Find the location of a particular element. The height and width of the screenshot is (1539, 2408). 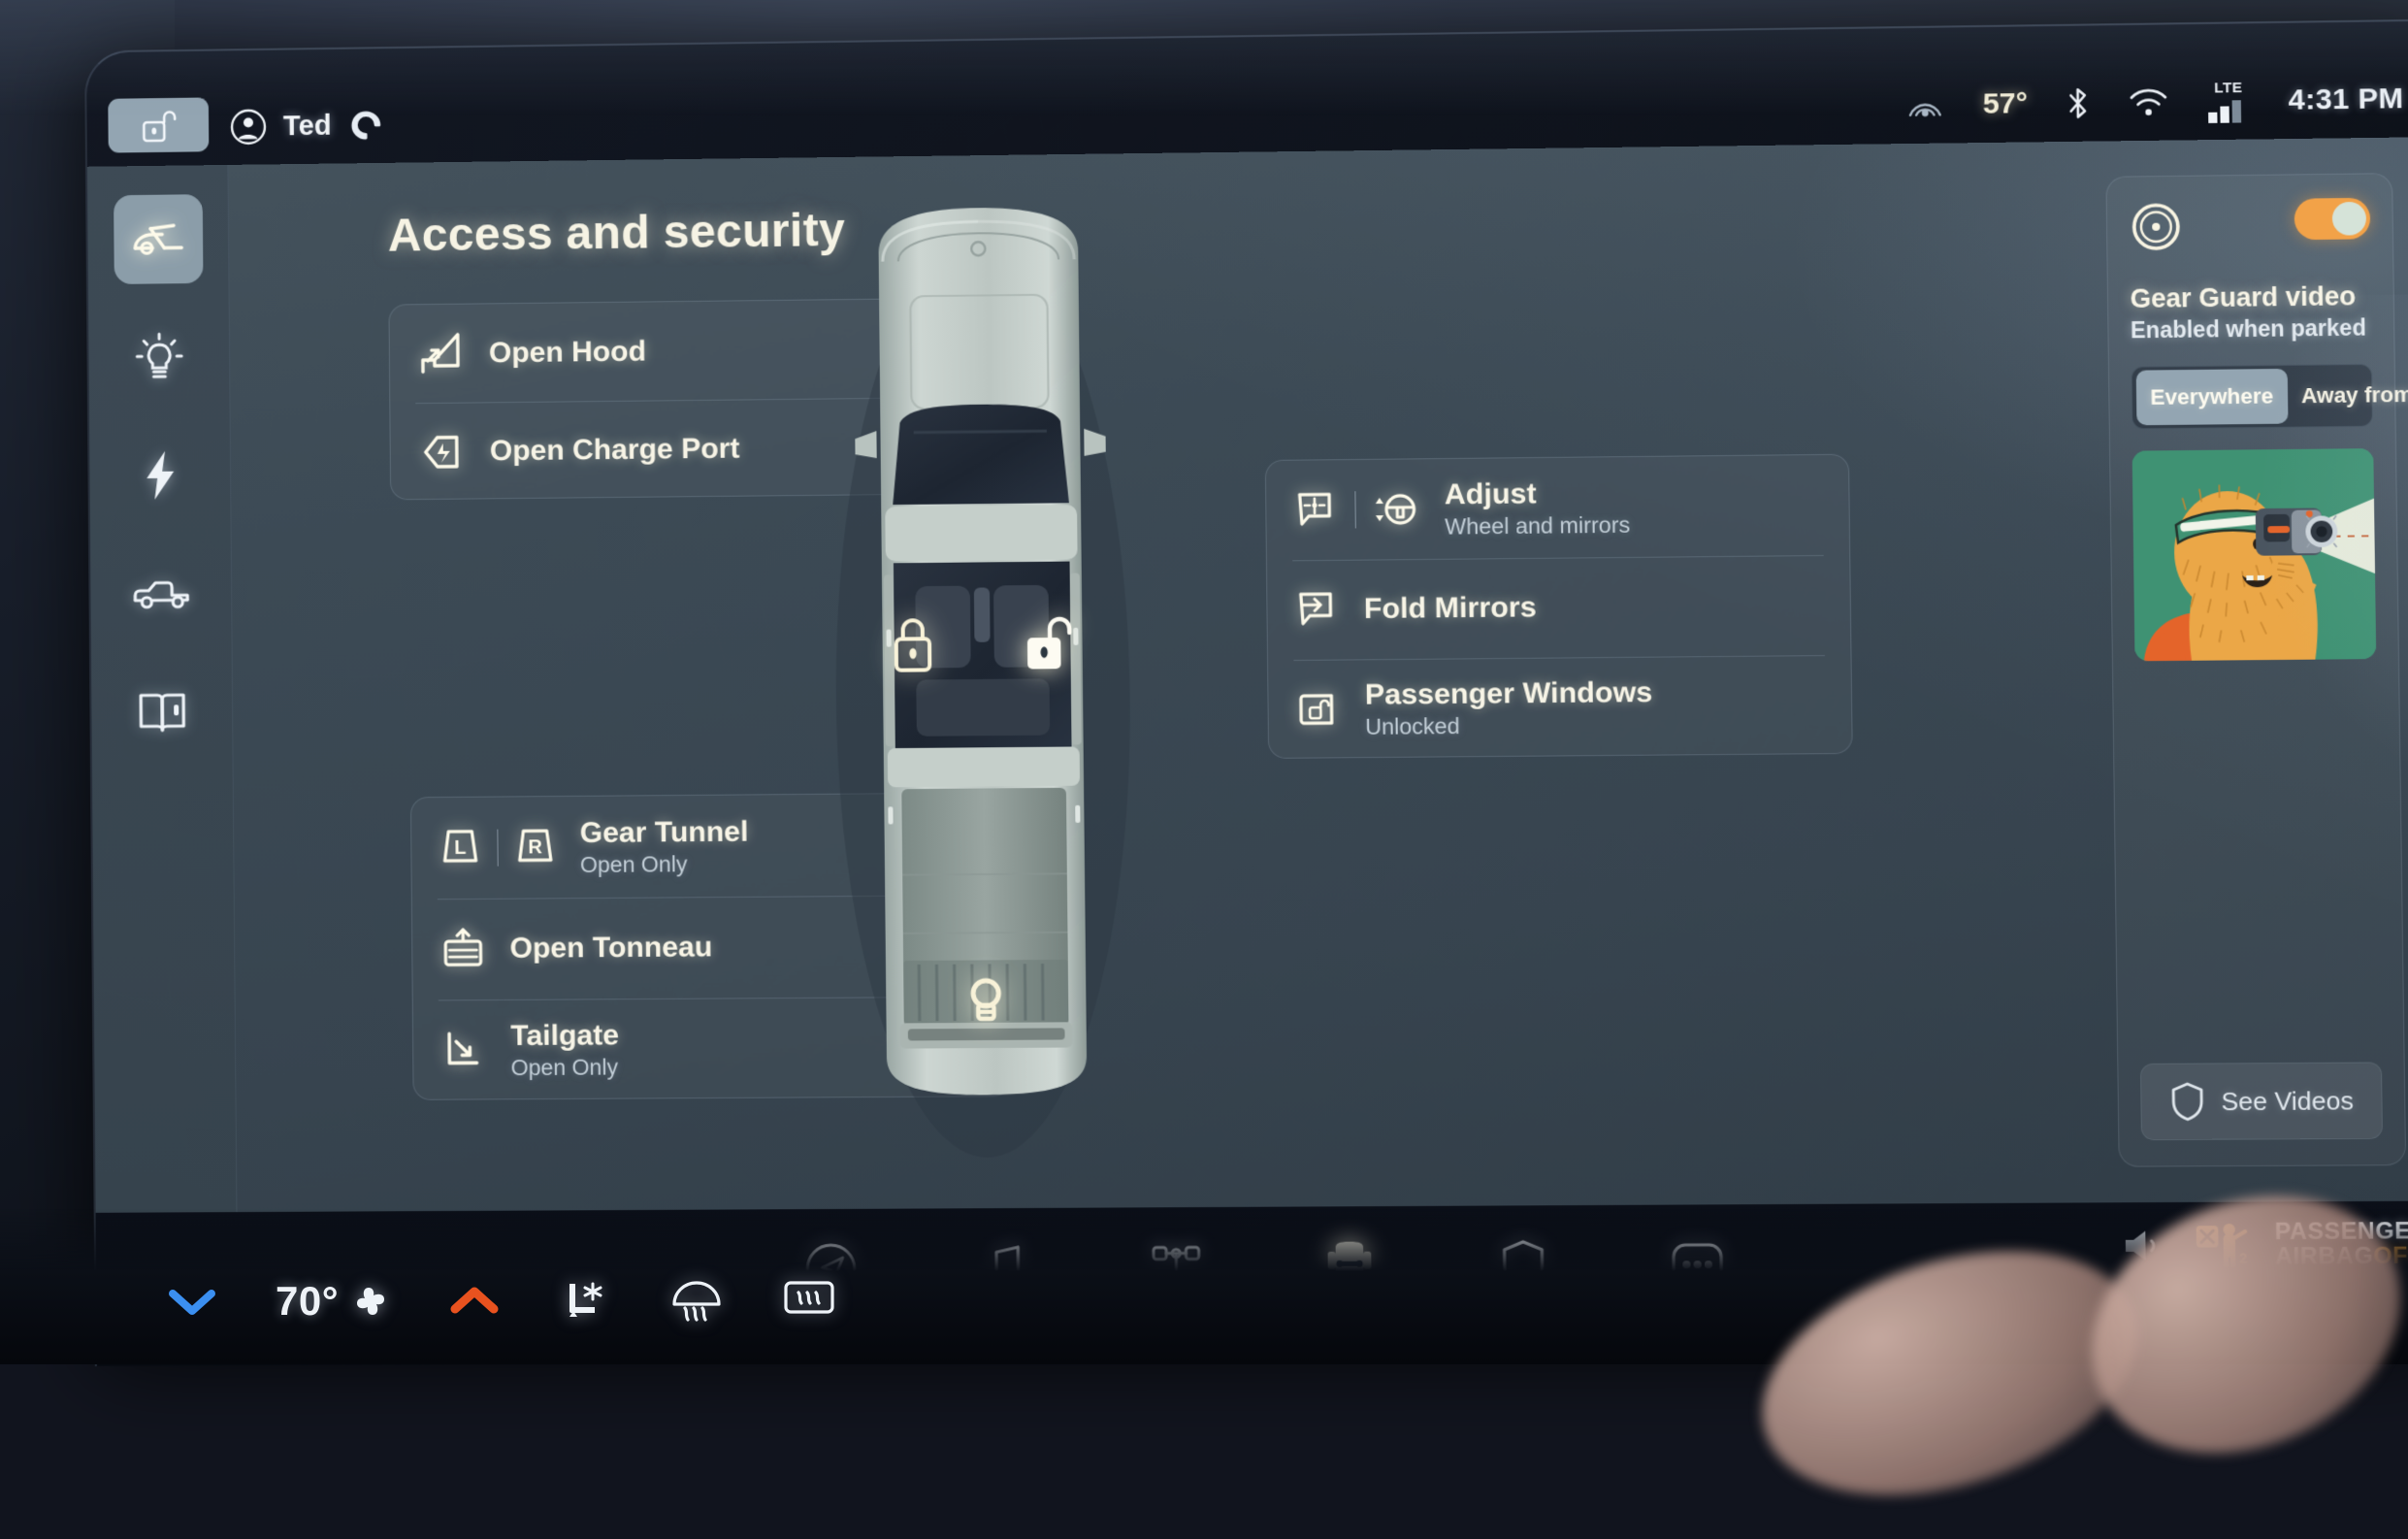

gear-tunnel-right-icon: R is located at coordinates (535, 845).